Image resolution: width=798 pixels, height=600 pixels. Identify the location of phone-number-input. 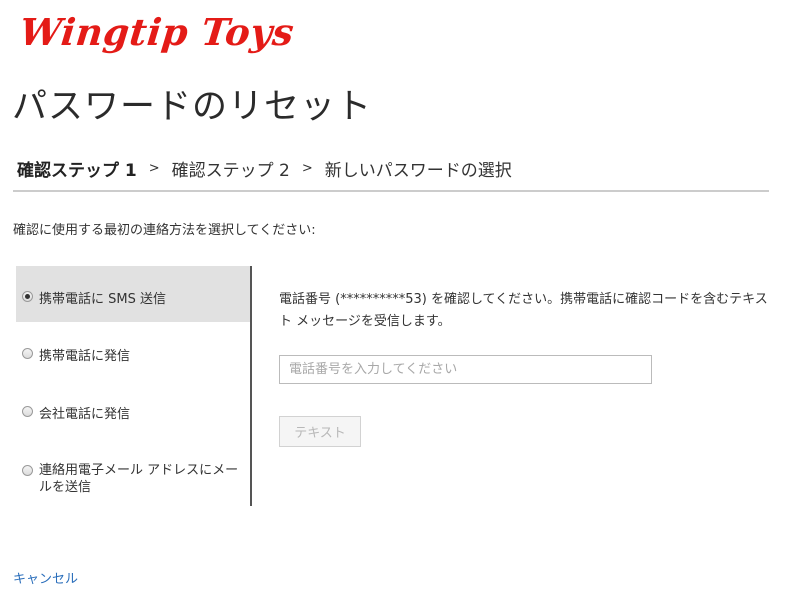
(465, 369).